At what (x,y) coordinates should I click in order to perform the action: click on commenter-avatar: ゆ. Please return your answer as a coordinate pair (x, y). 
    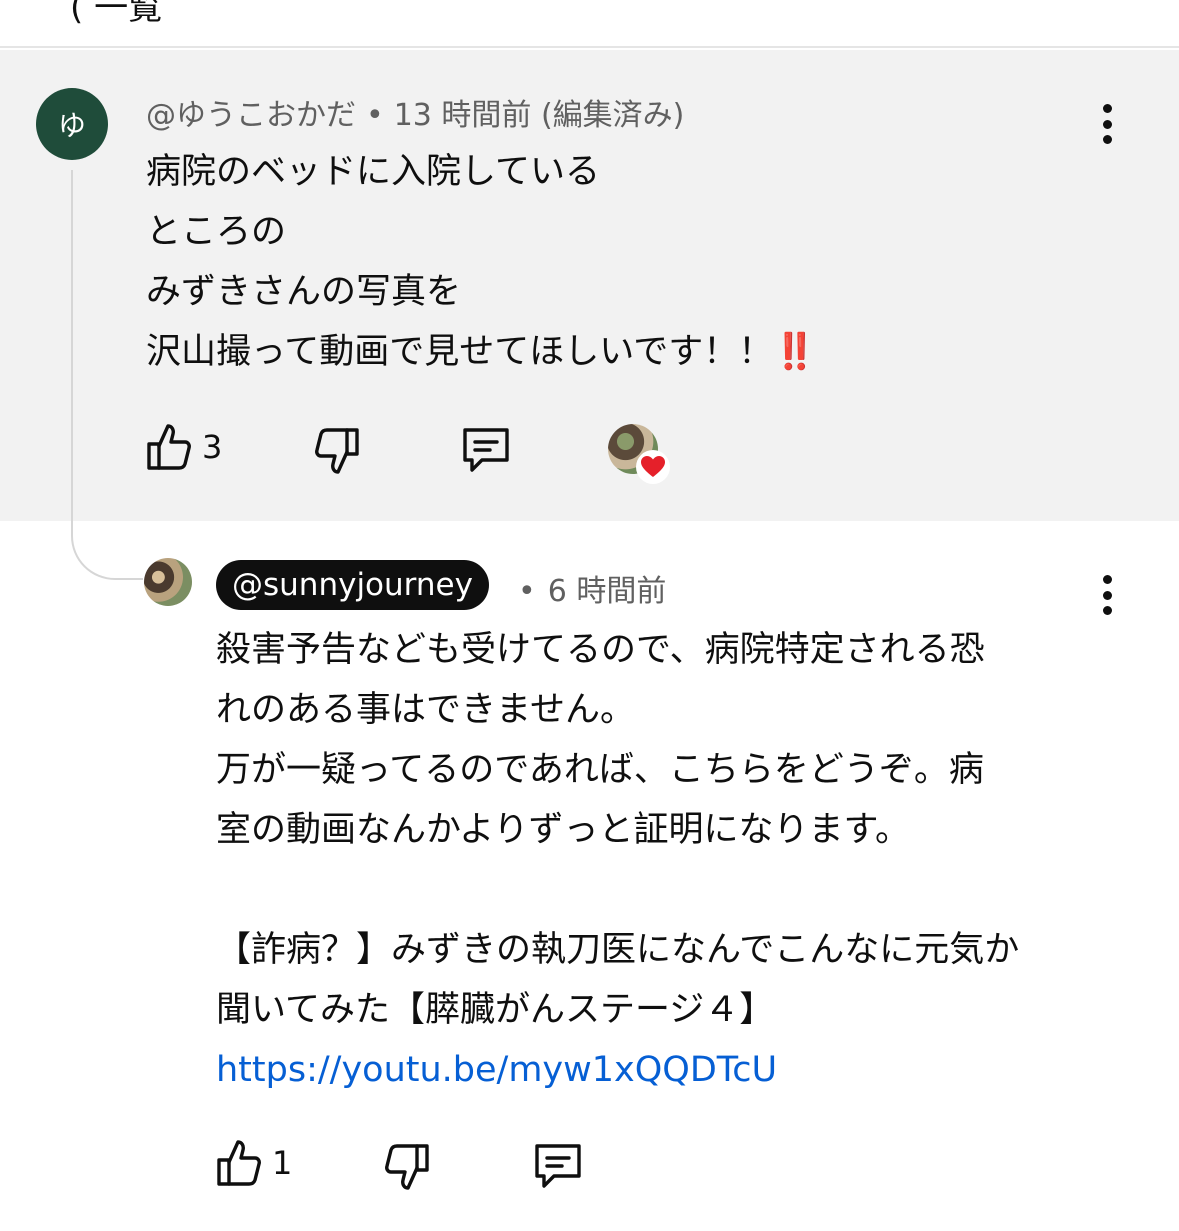
    Looking at the image, I should click on (72, 124).